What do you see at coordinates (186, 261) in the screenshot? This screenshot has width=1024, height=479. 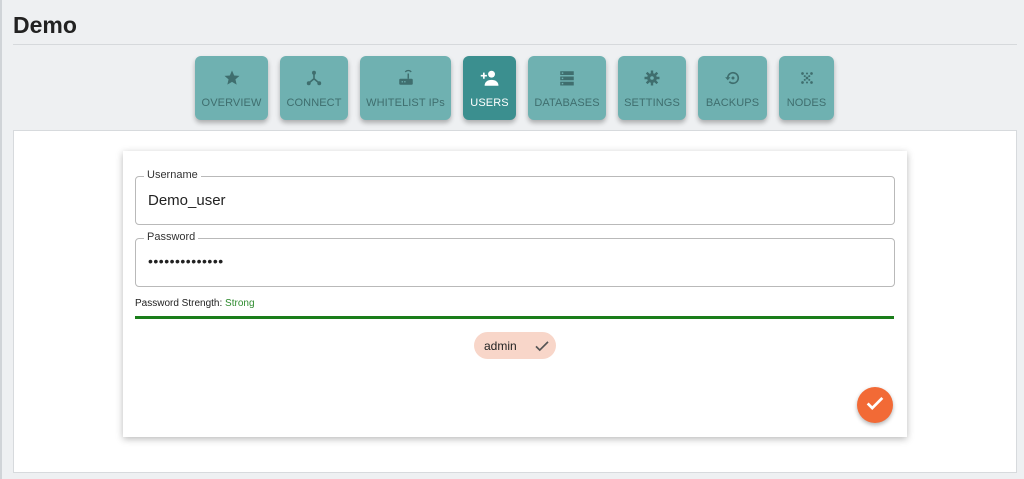 I see `password-input: ••••••••••••••` at bounding box center [186, 261].